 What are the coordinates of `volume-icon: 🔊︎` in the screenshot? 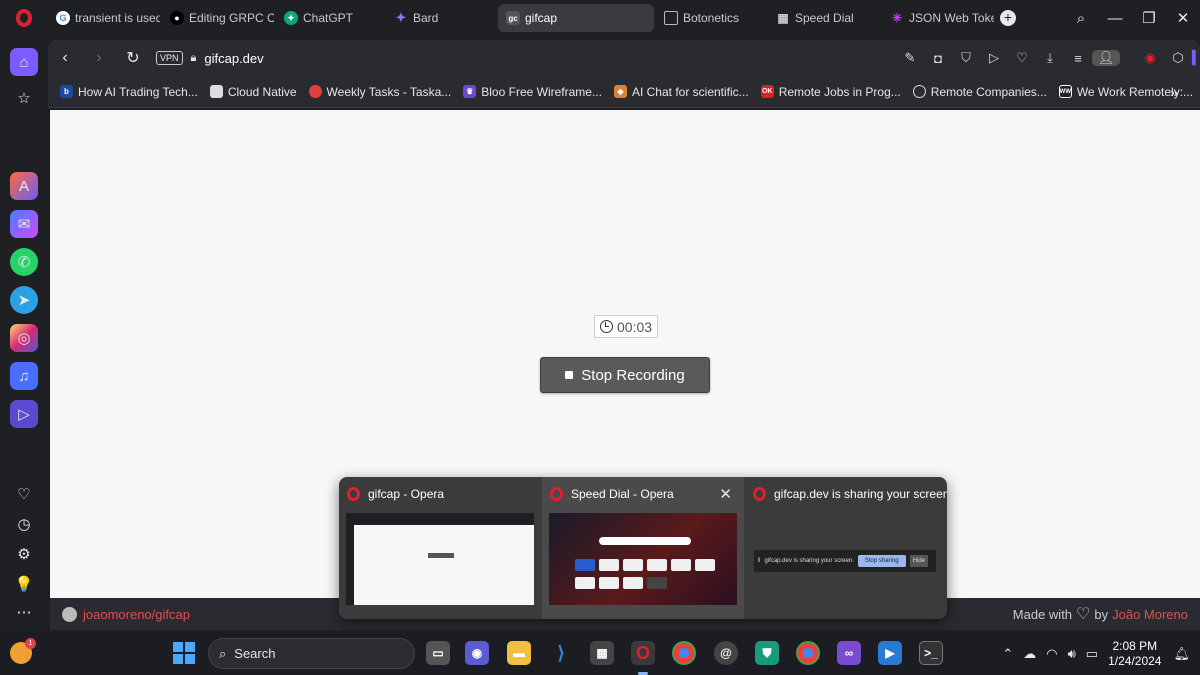 It's located at (1072, 654).